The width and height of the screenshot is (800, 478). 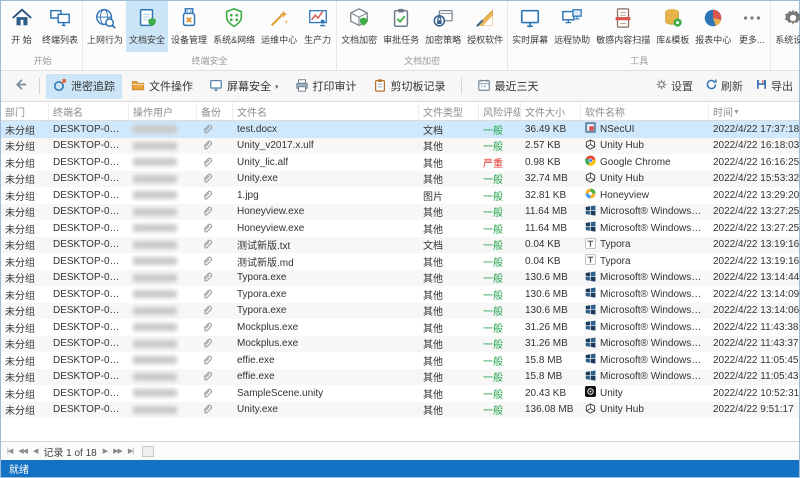 I want to click on cell-file: Unity_v2017.x.ulf, so click(x=326, y=146).